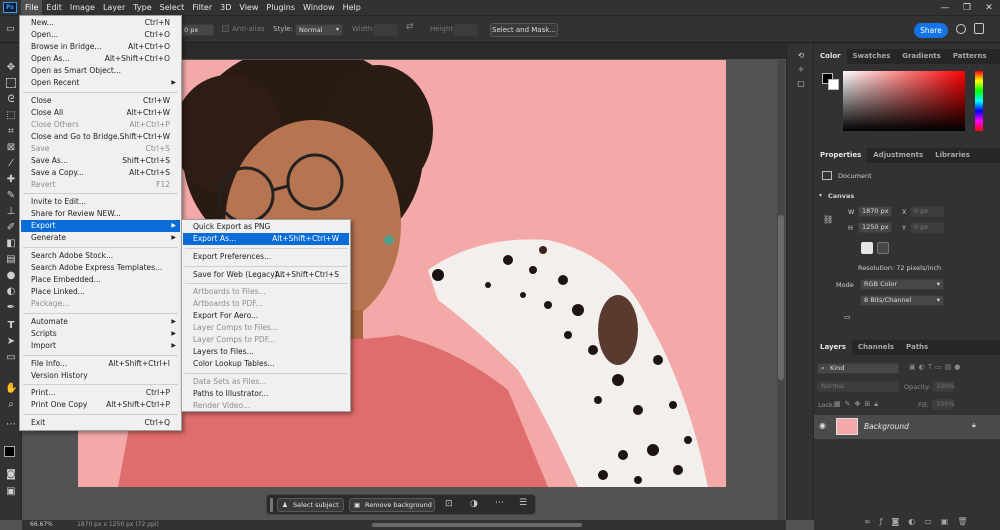  I want to click on drag-handle, so click(271, 505).